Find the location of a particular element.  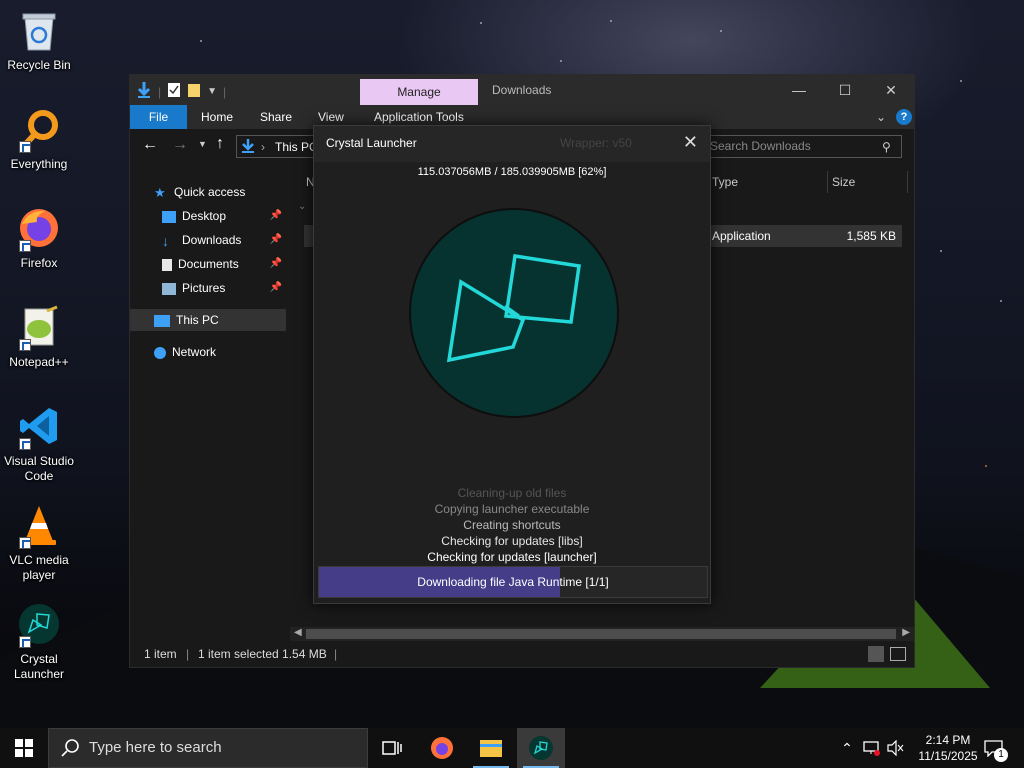

network-icon is located at coordinates (160, 352).